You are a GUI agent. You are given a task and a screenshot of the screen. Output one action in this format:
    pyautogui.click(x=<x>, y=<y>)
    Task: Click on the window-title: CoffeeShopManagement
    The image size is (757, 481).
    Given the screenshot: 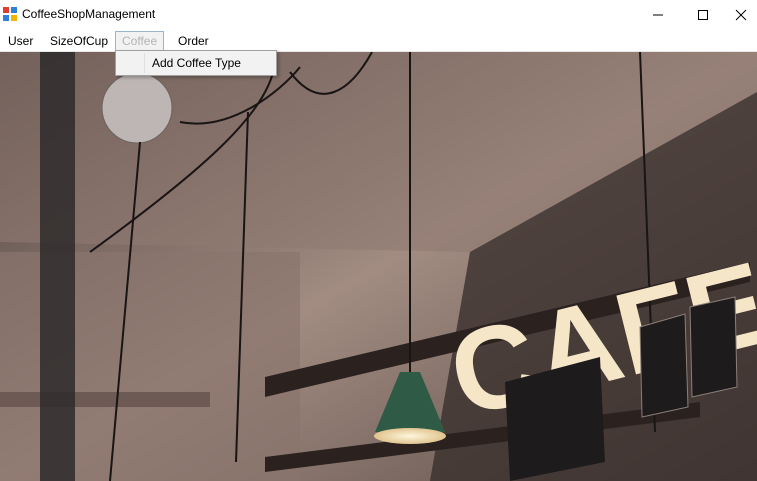 What is the action you would take?
    pyautogui.click(x=89, y=14)
    